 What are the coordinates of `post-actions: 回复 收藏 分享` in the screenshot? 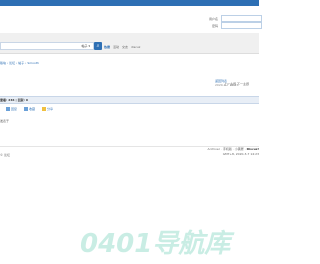 It's located at (32, 109).